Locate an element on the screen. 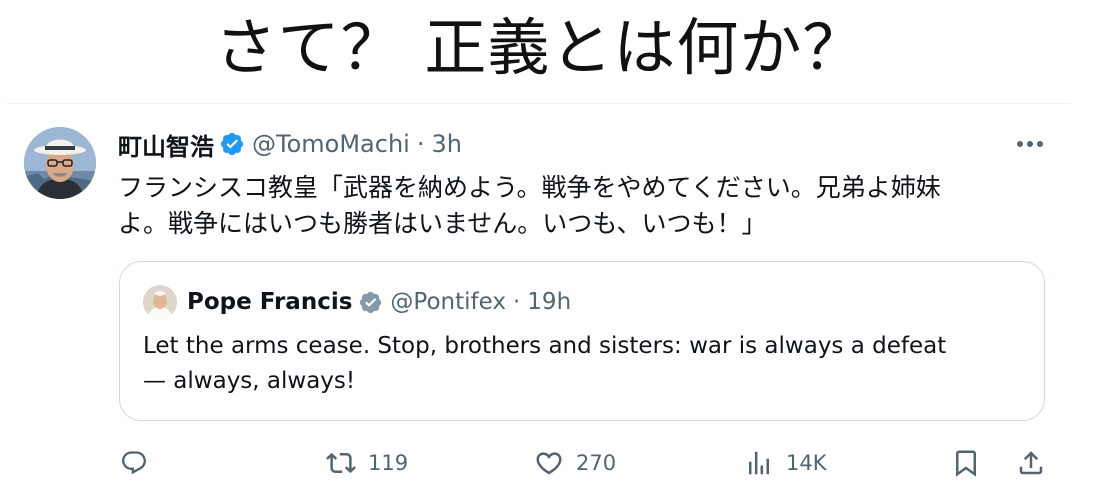  quote-author-handle: @Pontifex is located at coordinates (448, 302).